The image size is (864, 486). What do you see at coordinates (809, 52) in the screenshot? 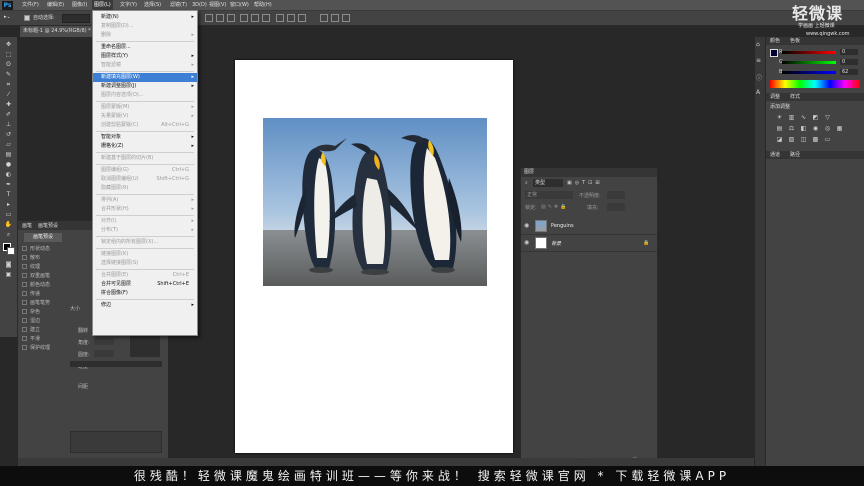
I see `red-slider` at bounding box center [809, 52].